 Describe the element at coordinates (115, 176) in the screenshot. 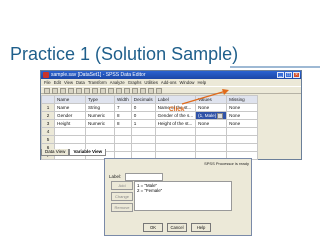

I see `label-field-caption: Label:` at that location.